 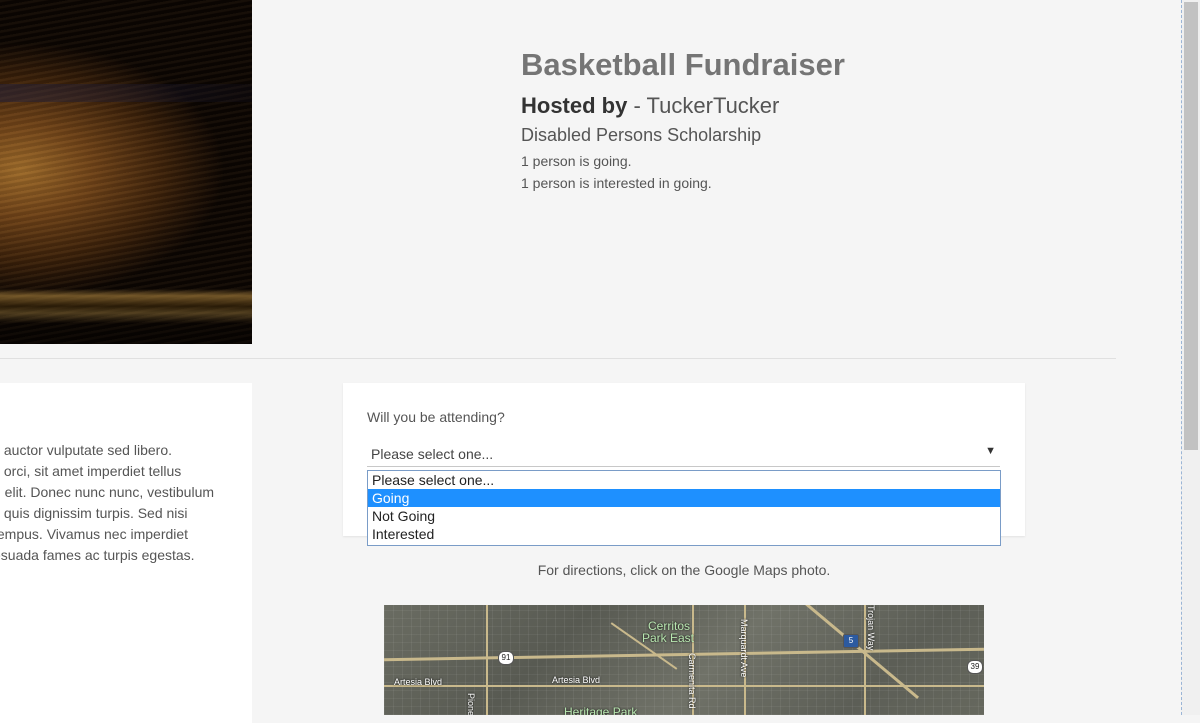 I want to click on hosted-by-label: Hosted by, so click(x=574, y=105).